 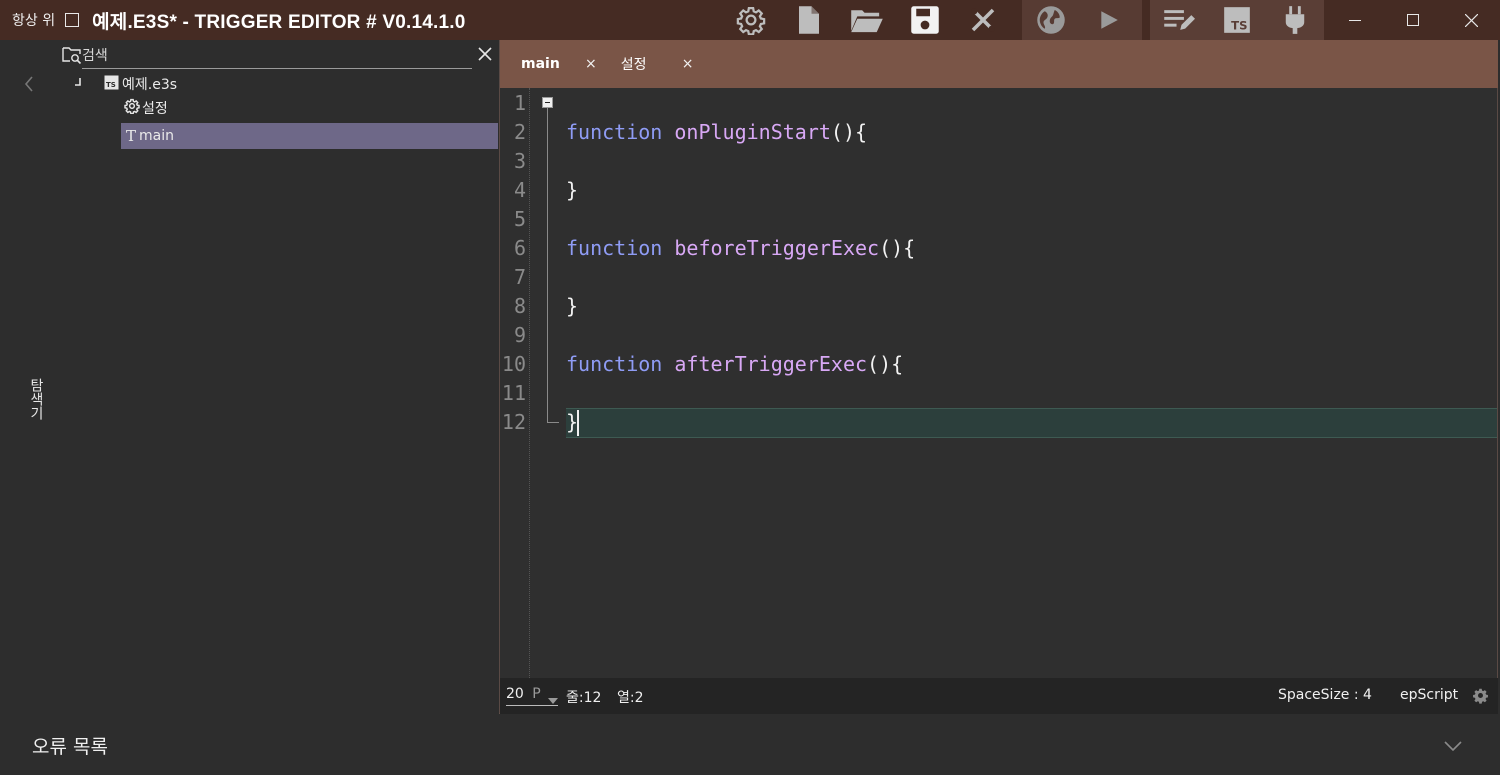 I want to click on line-number: 1, so click(x=519, y=103).